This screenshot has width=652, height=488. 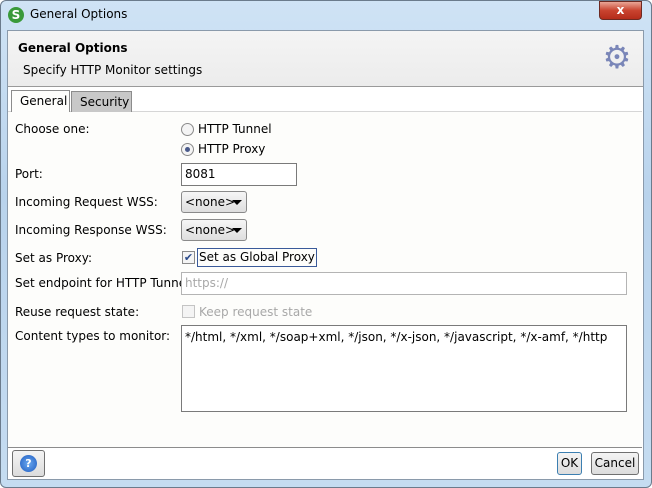 I want to click on content-types-label: Content types to monitor:, so click(x=93, y=336).